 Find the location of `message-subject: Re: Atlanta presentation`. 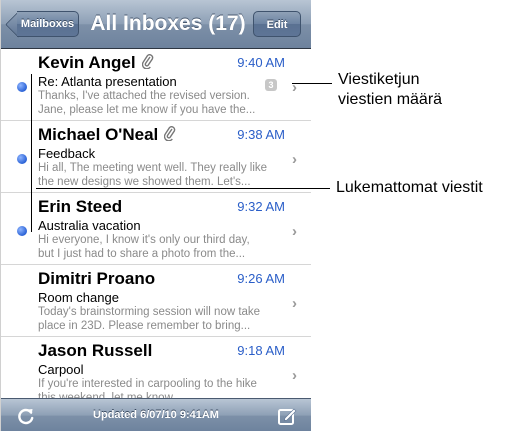

message-subject: Re: Atlanta presentation is located at coordinates (107, 81).